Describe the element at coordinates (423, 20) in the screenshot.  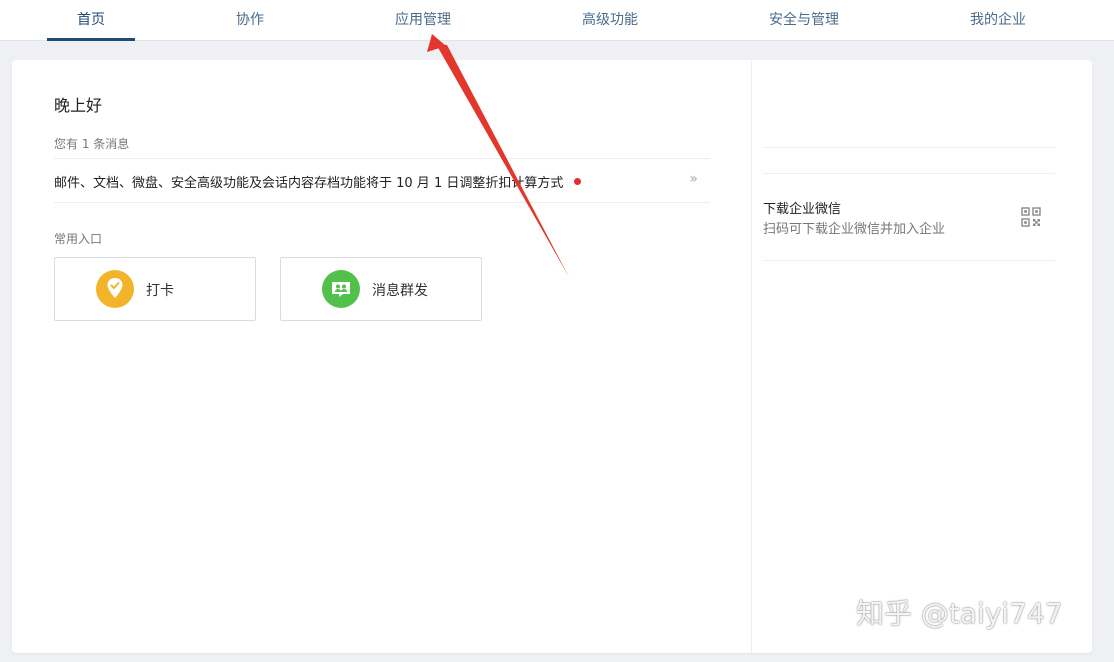
I see `tab-app-management: 应用管理` at that location.